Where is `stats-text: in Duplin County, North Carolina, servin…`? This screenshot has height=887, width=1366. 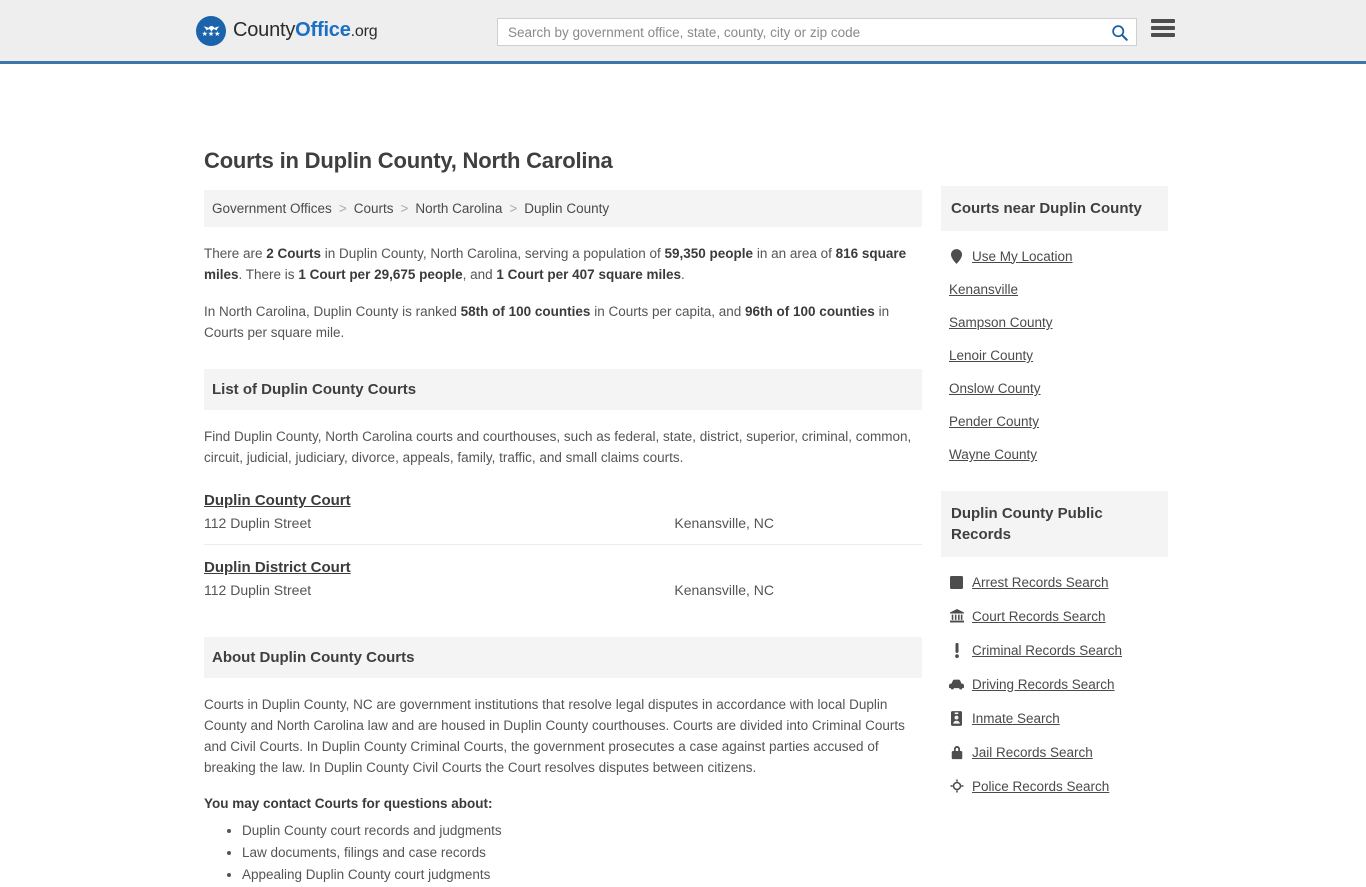 stats-text: in Duplin County, North Carolina, servin… is located at coordinates (493, 253).